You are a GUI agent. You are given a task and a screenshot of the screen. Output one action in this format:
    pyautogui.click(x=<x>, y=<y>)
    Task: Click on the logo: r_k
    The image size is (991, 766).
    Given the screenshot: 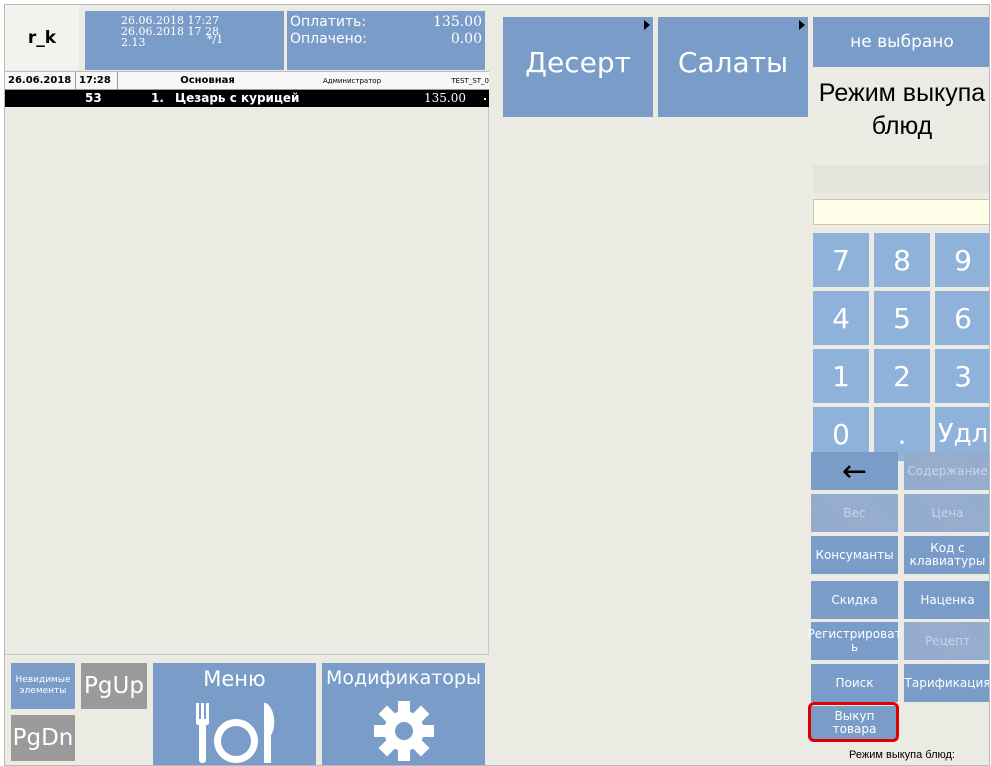 What is the action you would take?
    pyautogui.click(x=42, y=37)
    